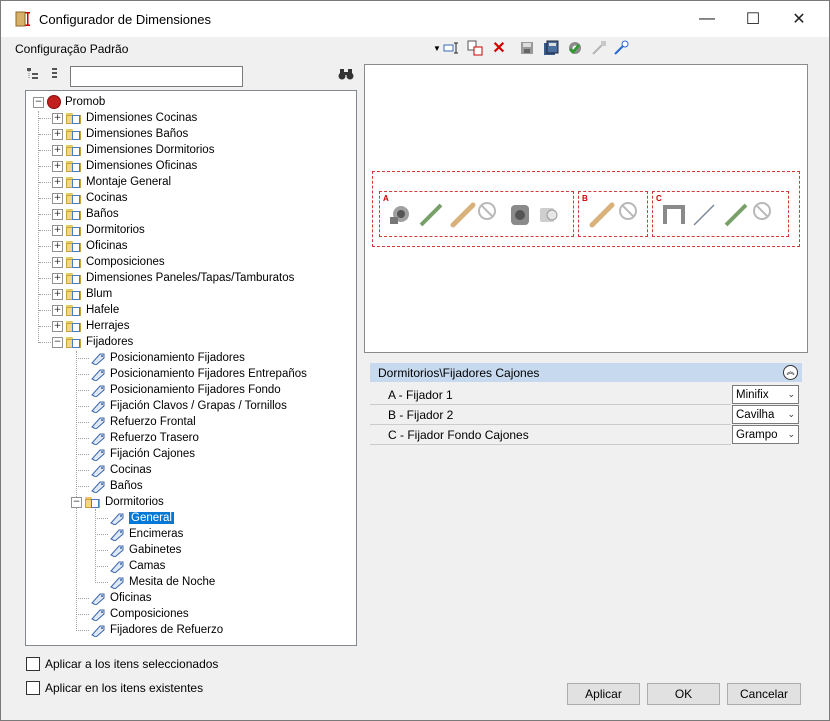 The height and width of the screenshot is (721, 830). What do you see at coordinates (108, 262) in the screenshot?
I see `tree-node-composiciones: + Composiciones` at bounding box center [108, 262].